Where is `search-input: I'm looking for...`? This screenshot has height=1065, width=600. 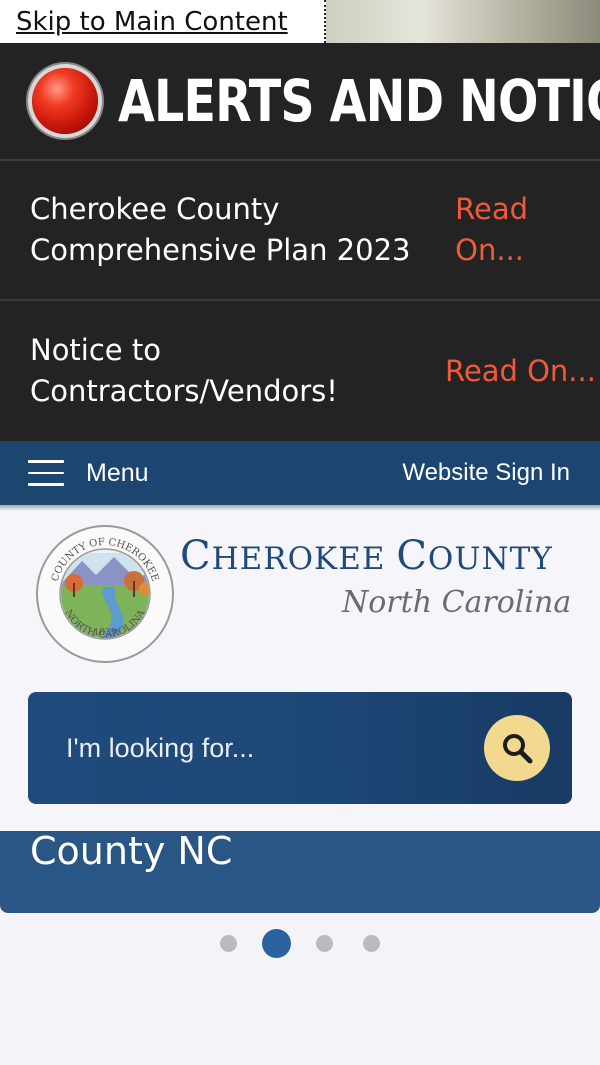
search-input: I'm looking for... is located at coordinates (275, 748).